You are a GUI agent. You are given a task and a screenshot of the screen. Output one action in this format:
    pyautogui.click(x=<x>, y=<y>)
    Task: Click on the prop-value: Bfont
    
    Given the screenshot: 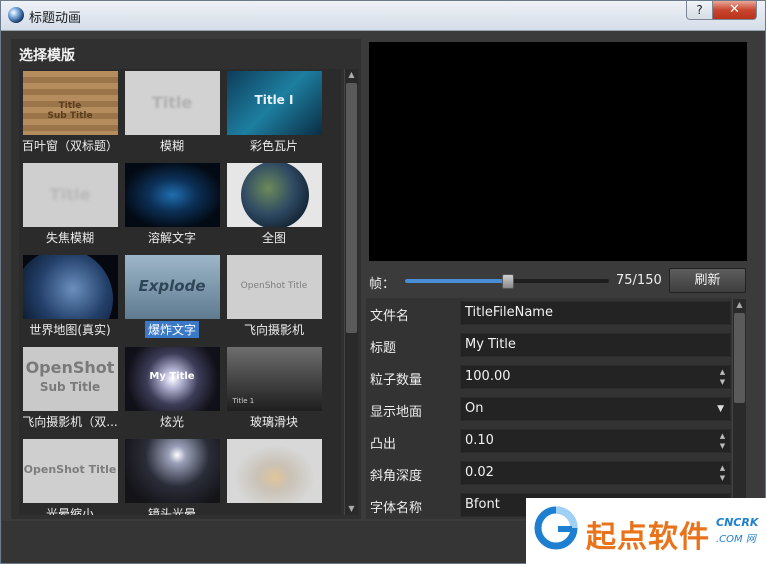 What is the action you would take?
    pyautogui.click(x=482, y=504)
    